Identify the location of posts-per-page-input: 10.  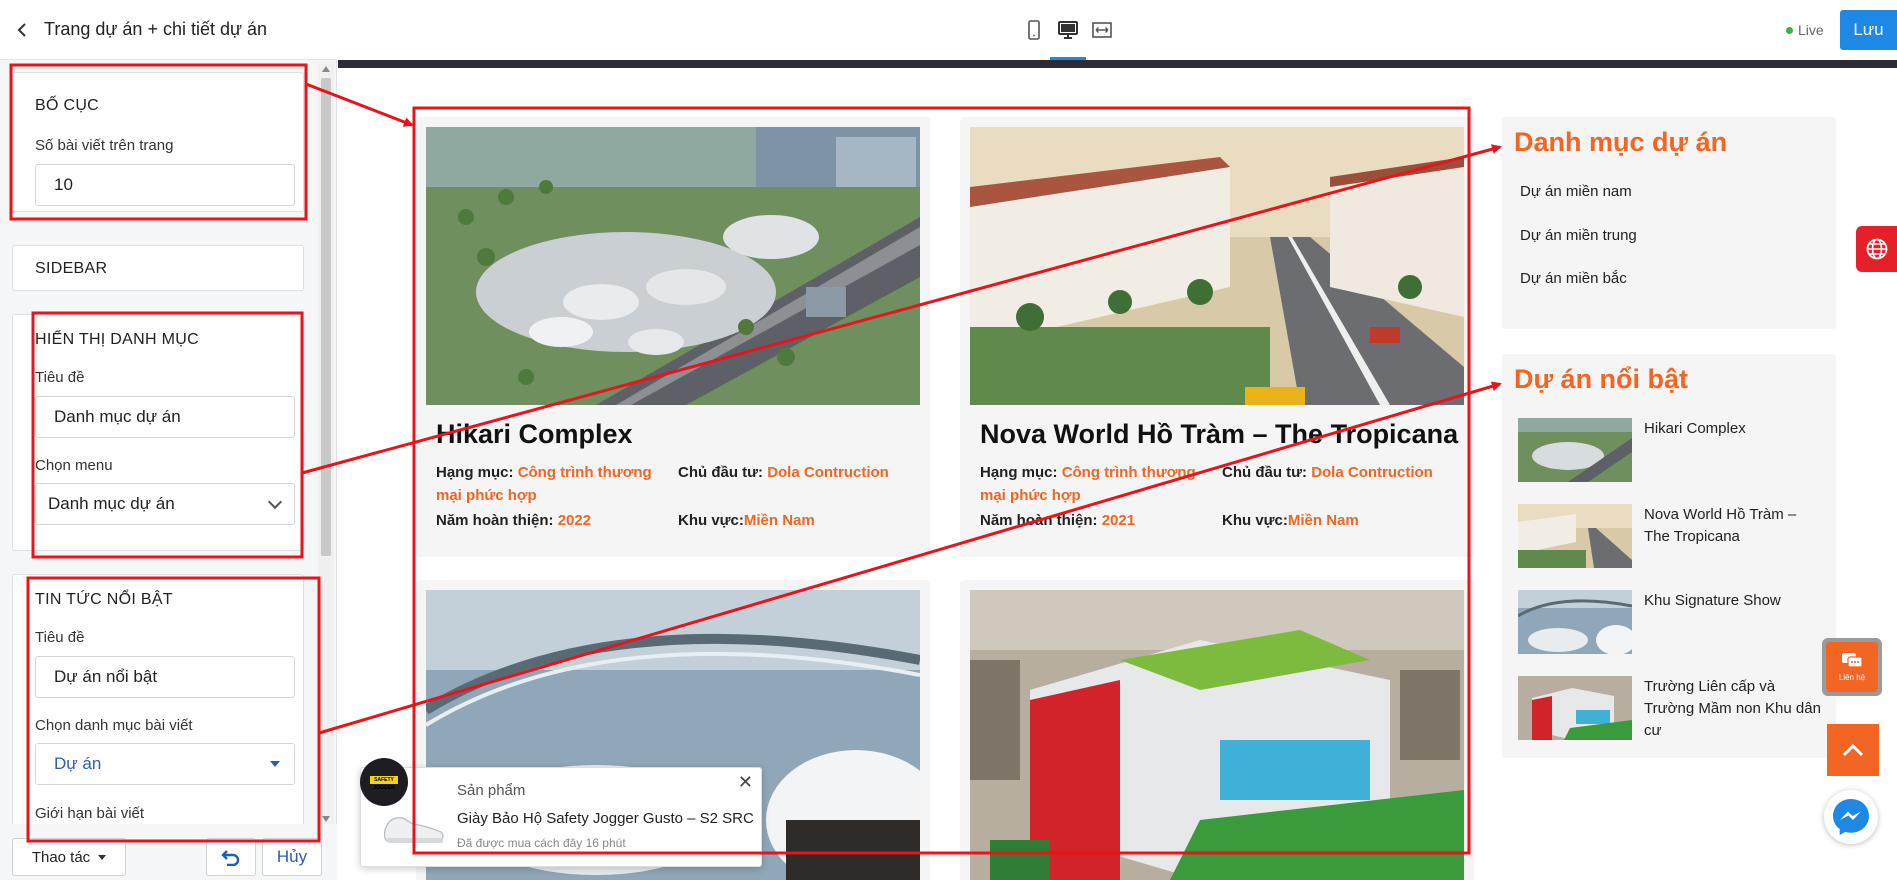
(165, 185).